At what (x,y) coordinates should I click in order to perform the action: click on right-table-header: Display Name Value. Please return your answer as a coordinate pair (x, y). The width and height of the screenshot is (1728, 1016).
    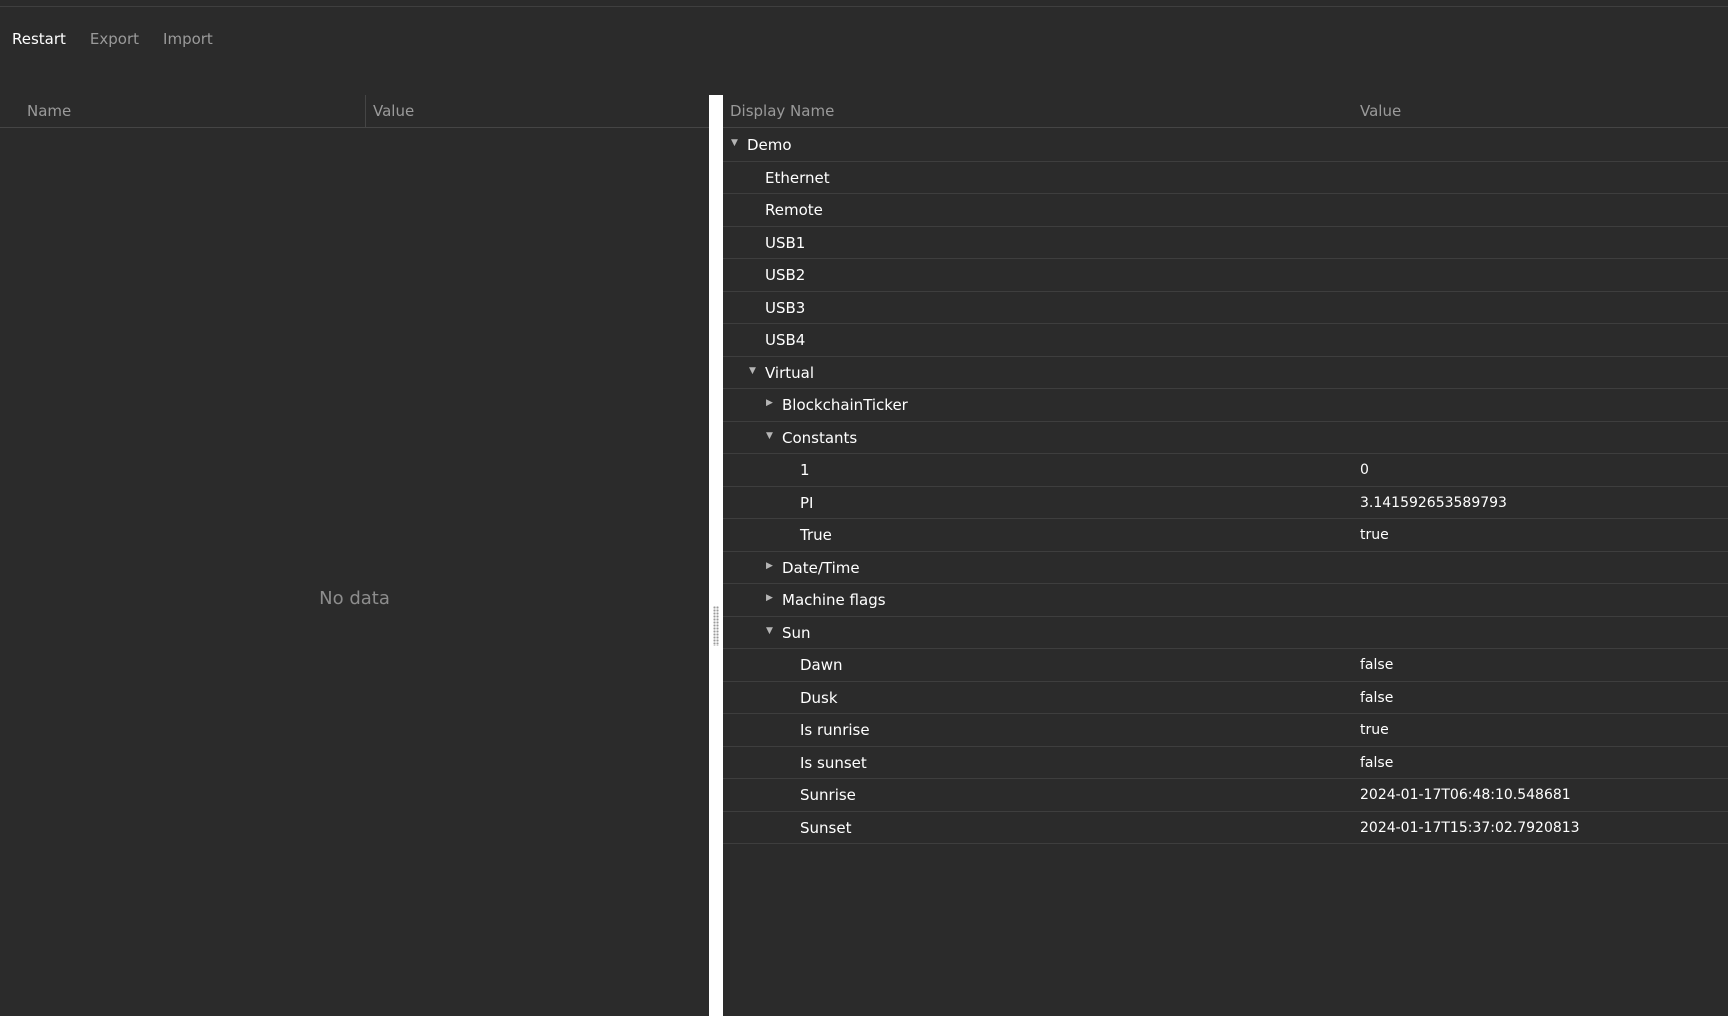
    Looking at the image, I should click on (1225, 111).